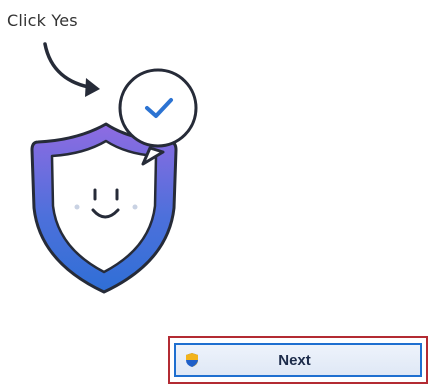 Image resolution: width=428 pixels, height=384 pixels. I want to click on next-button-highlight: Next, so click(298, 360).